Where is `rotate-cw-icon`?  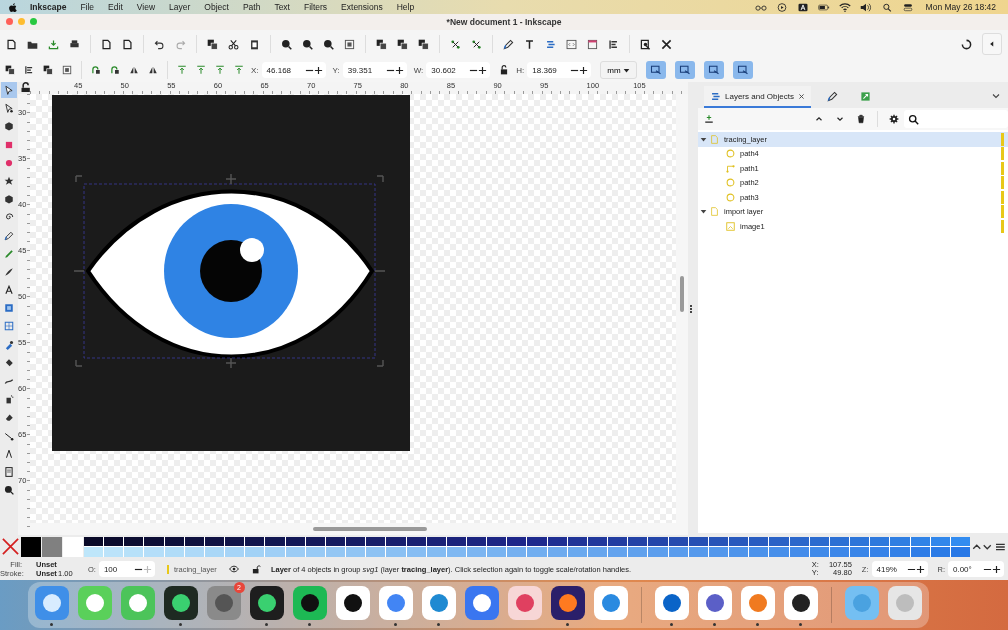 rotate-cw-icon is located at coordinates (115, 70).